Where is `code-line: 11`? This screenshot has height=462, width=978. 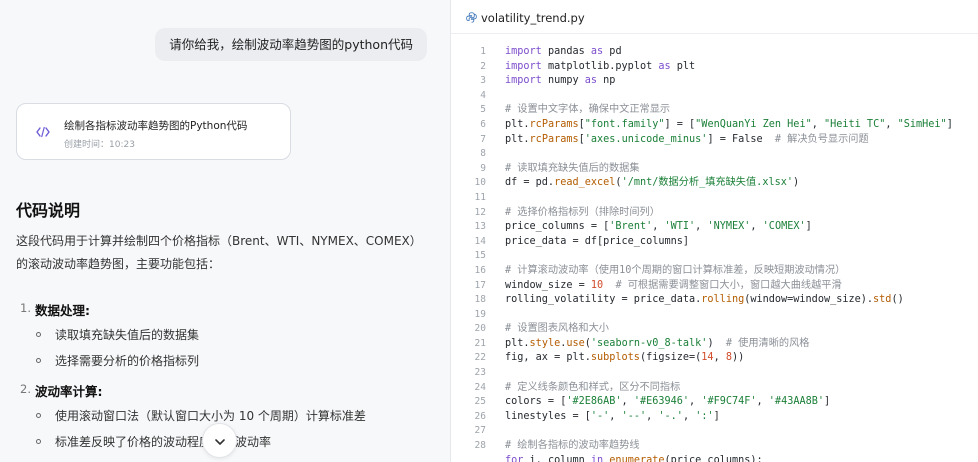
code-line: 11 is located at coordinates (714, 198).